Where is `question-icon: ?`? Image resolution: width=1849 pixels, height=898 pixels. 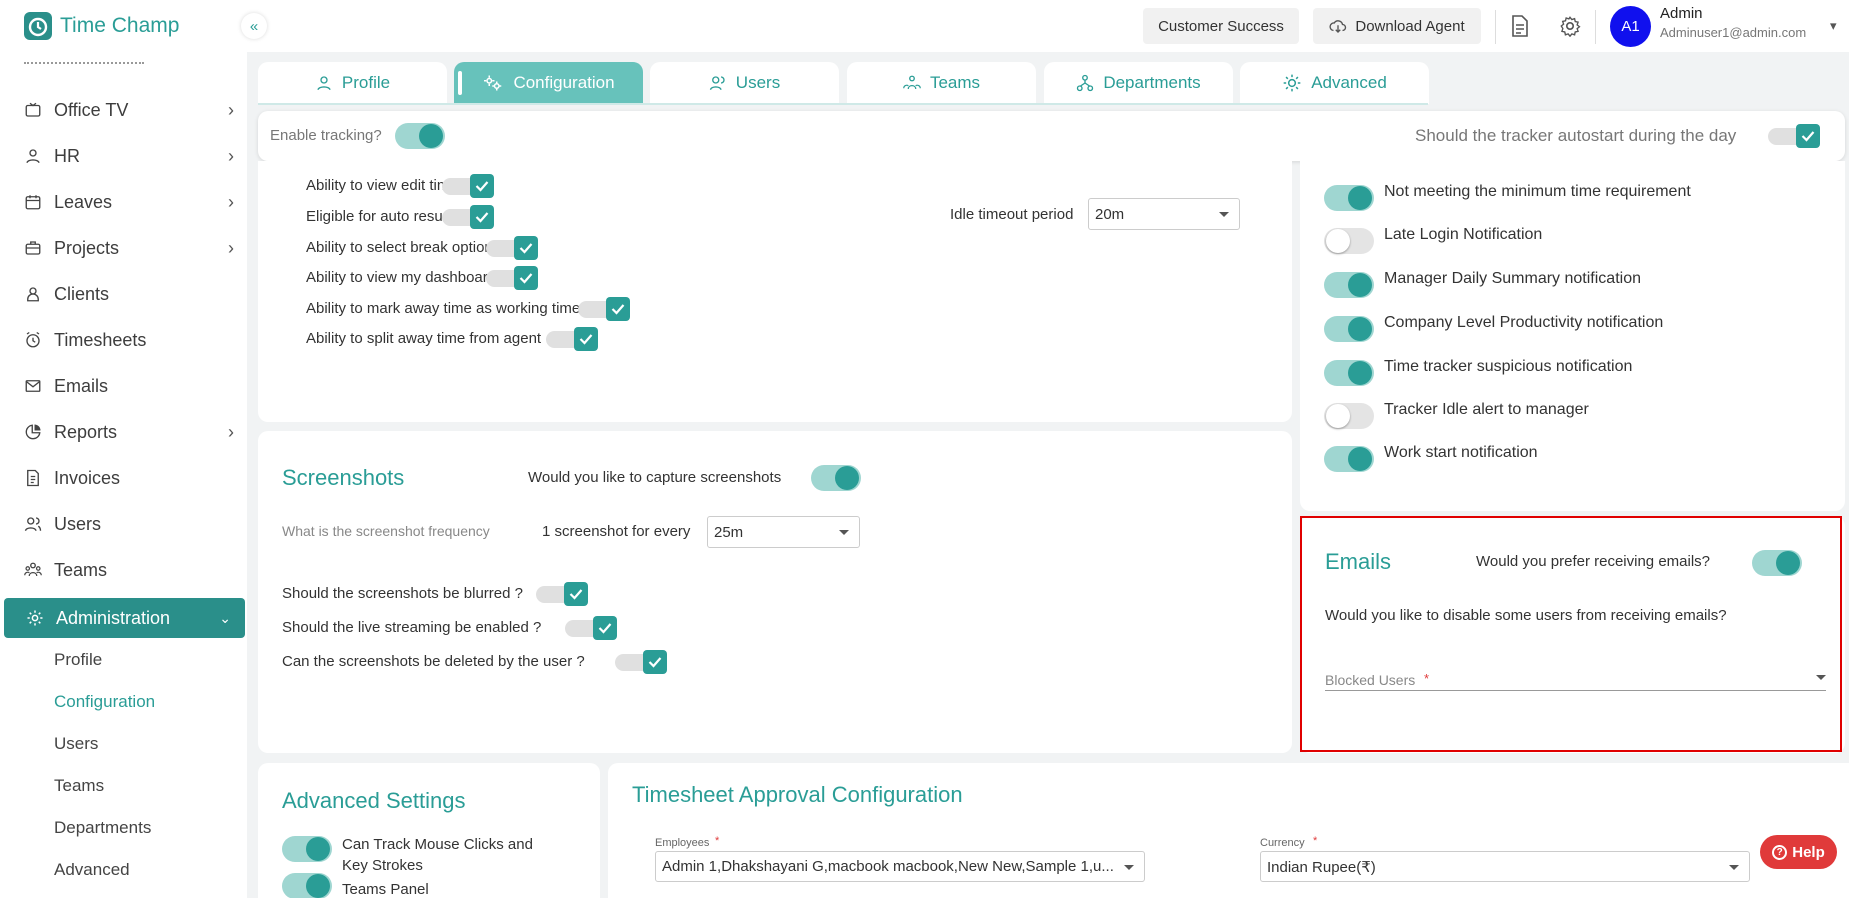 question-icon: ? is located at coordinates (1780, 852).